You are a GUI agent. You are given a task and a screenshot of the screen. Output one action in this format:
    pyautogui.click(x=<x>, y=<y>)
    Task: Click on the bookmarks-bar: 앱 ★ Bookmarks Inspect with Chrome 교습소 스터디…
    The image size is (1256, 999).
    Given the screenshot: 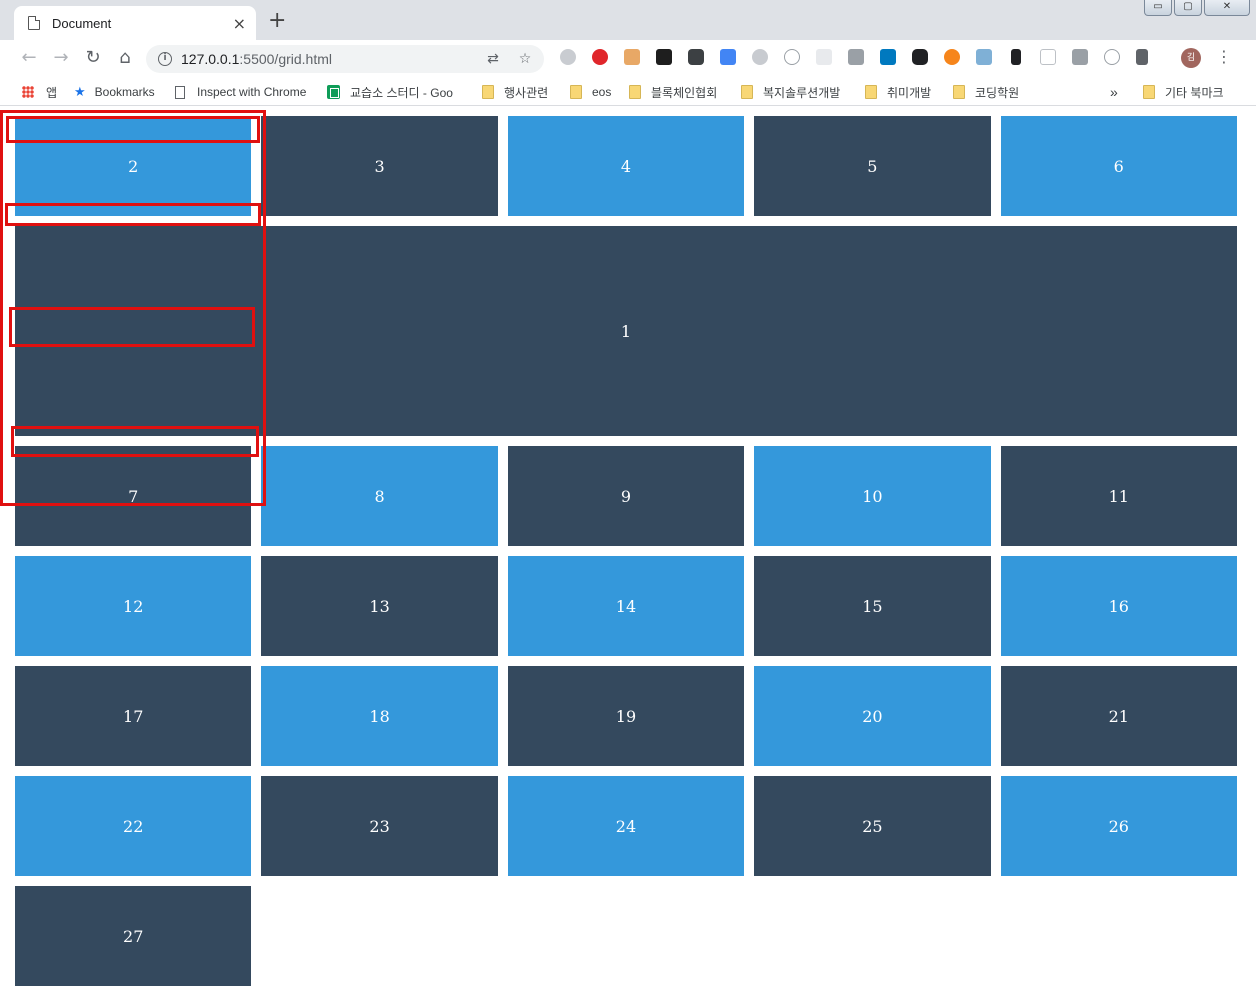 What is the action you would take?
    pyautogui.click(x=628, y=91)
    